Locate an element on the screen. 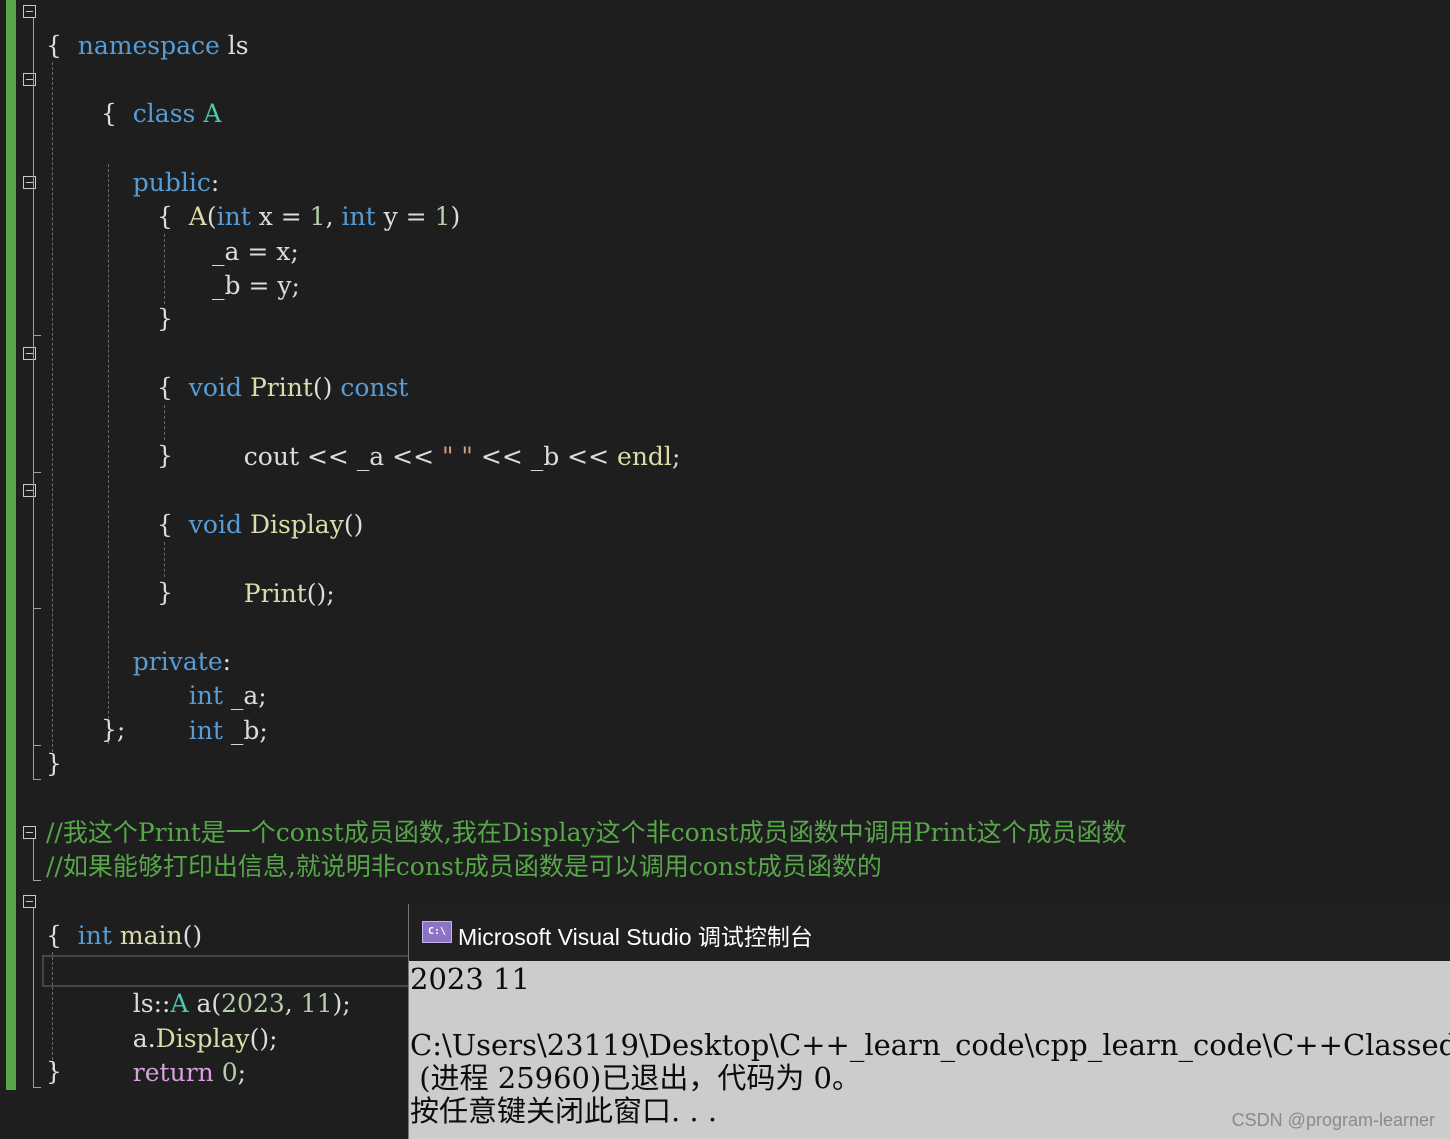 The image size is (1450, 1139). punctuation: ) is located at coordinates (455, 216).